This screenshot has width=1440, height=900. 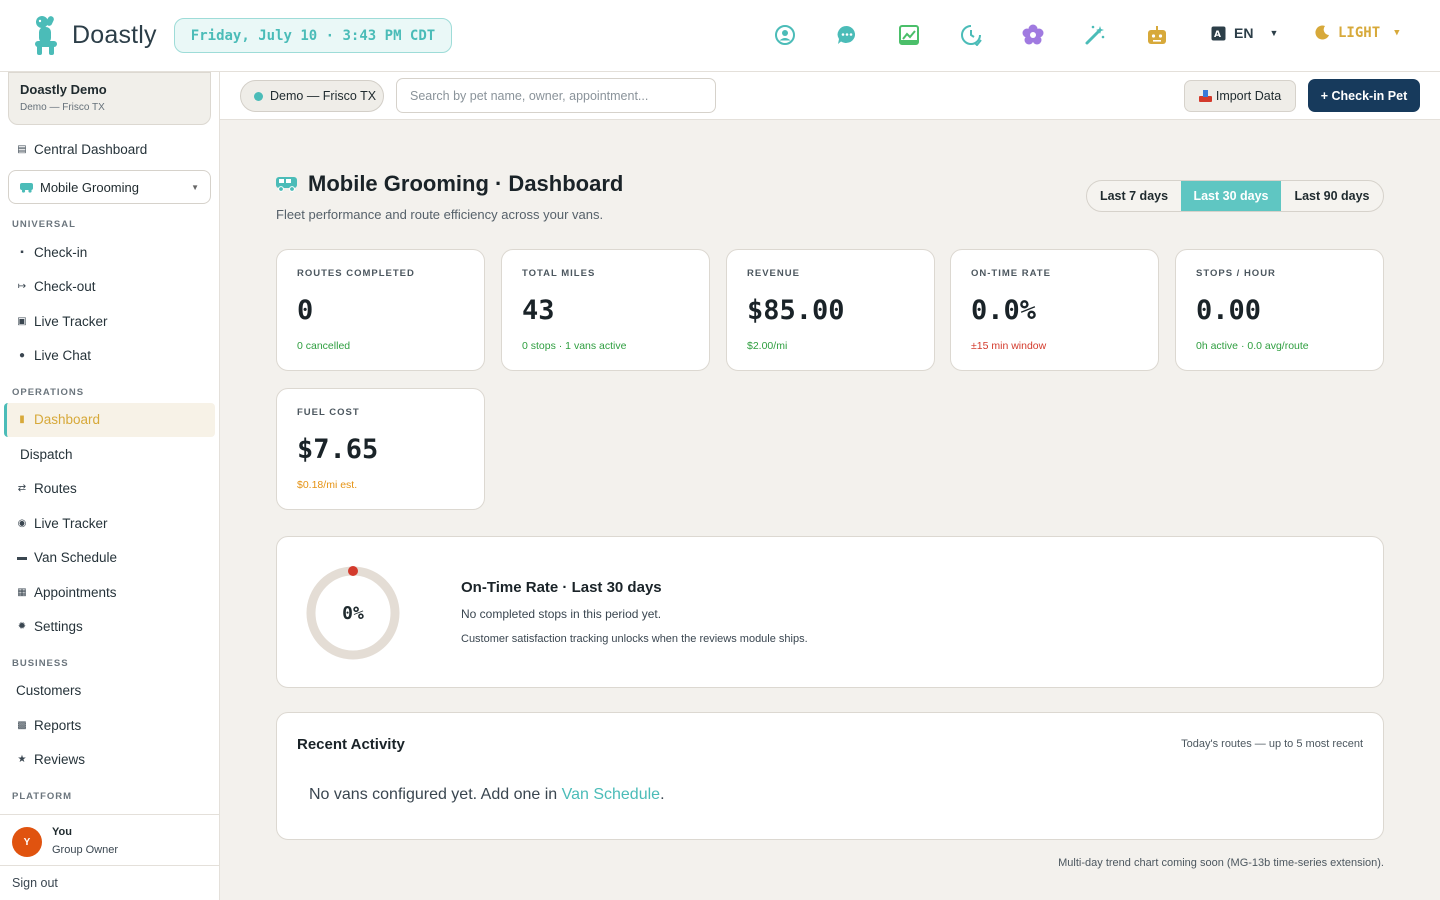 I want to click on profile-icon, so click(x=785, y=35).